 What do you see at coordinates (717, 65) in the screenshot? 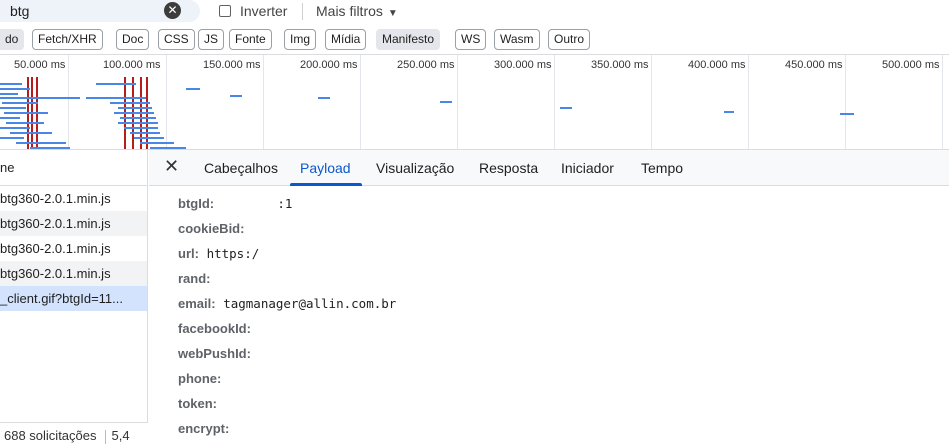
I see `timeline-tick-label: 400.000 ms` at bounding box center [717, 65].